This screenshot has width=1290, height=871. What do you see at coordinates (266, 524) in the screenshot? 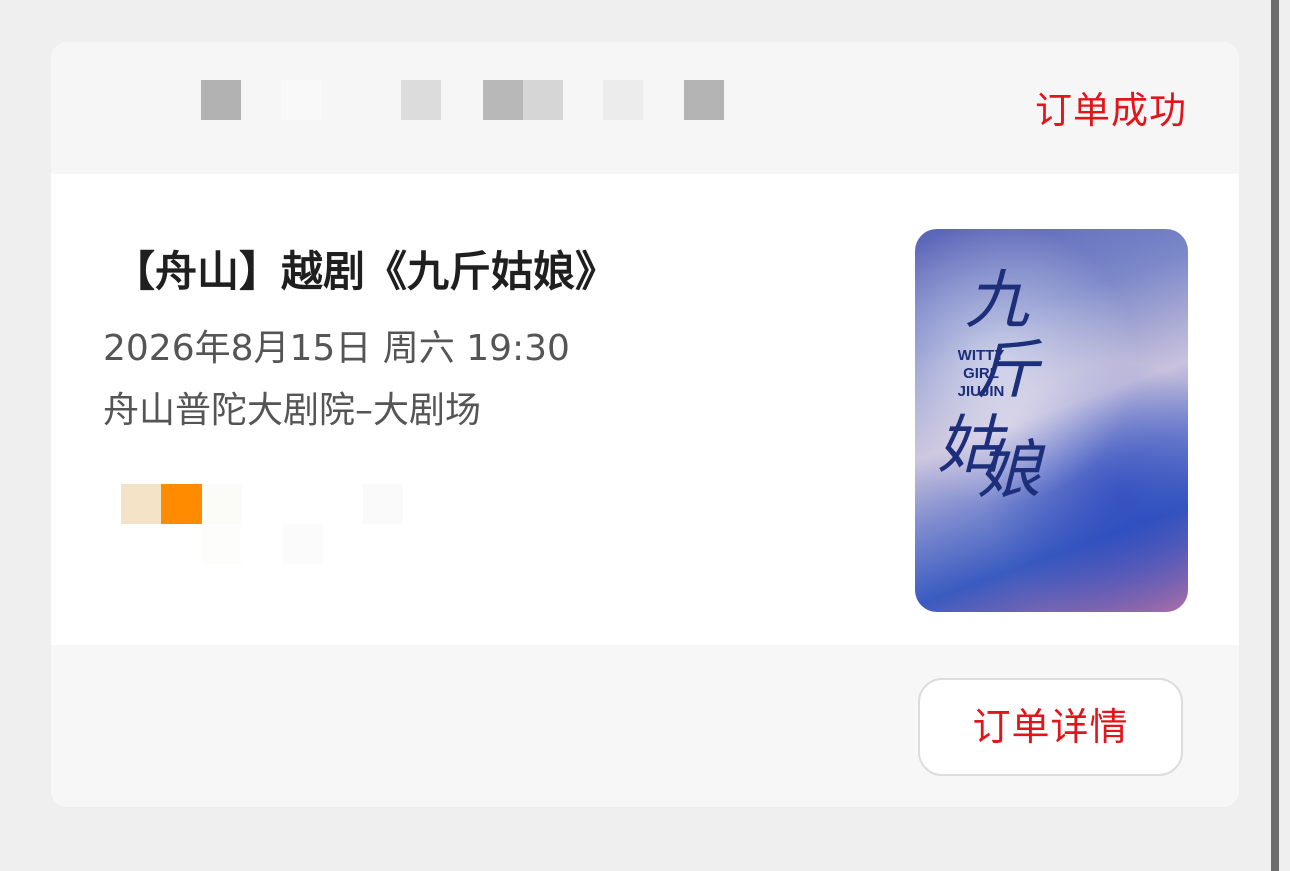
I see `ticket-tags-redacted` at bounding box center [266, 524].